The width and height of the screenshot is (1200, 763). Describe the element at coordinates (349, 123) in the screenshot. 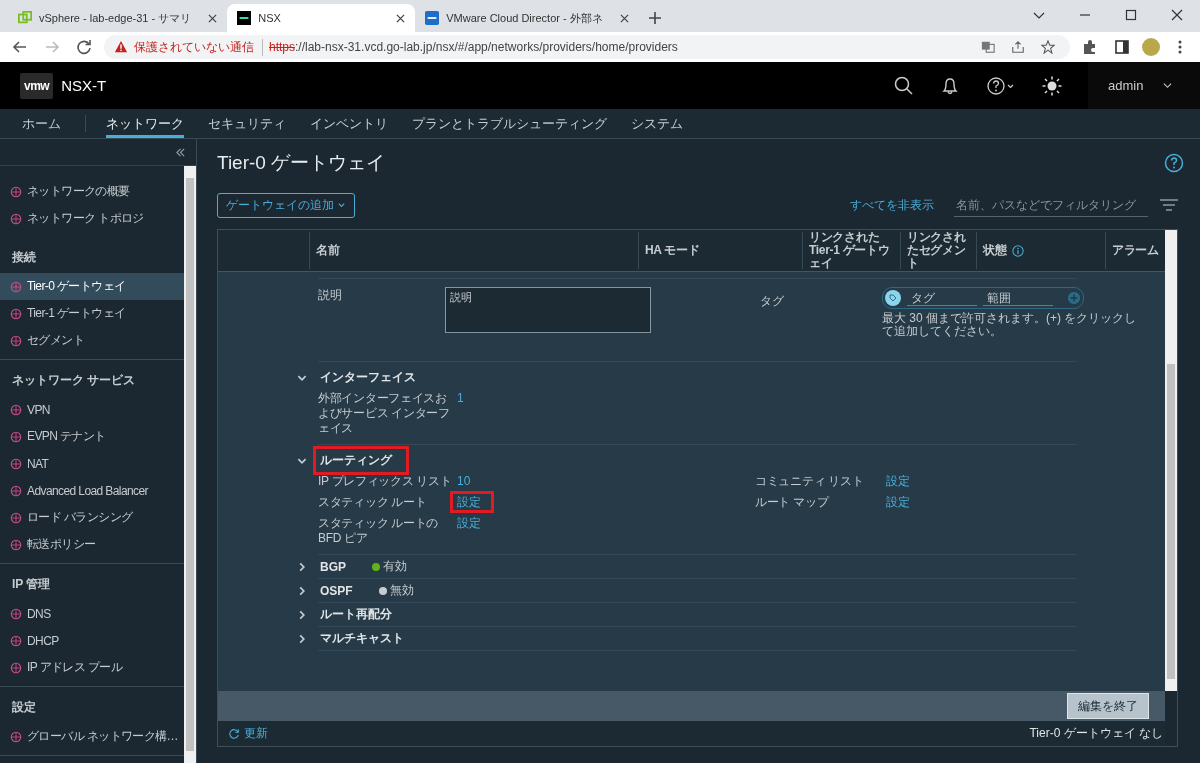

I see `nav-tab: インベントリ` at that location.